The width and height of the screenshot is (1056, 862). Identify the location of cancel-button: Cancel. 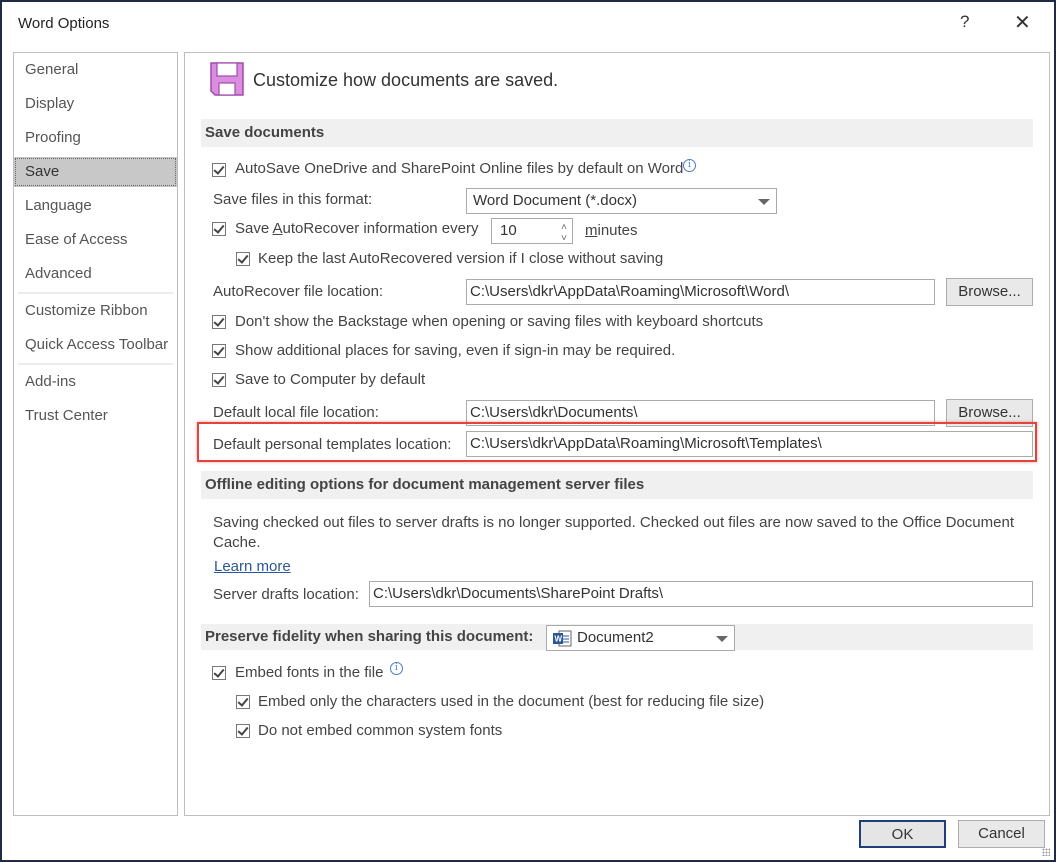
(1001, 834).